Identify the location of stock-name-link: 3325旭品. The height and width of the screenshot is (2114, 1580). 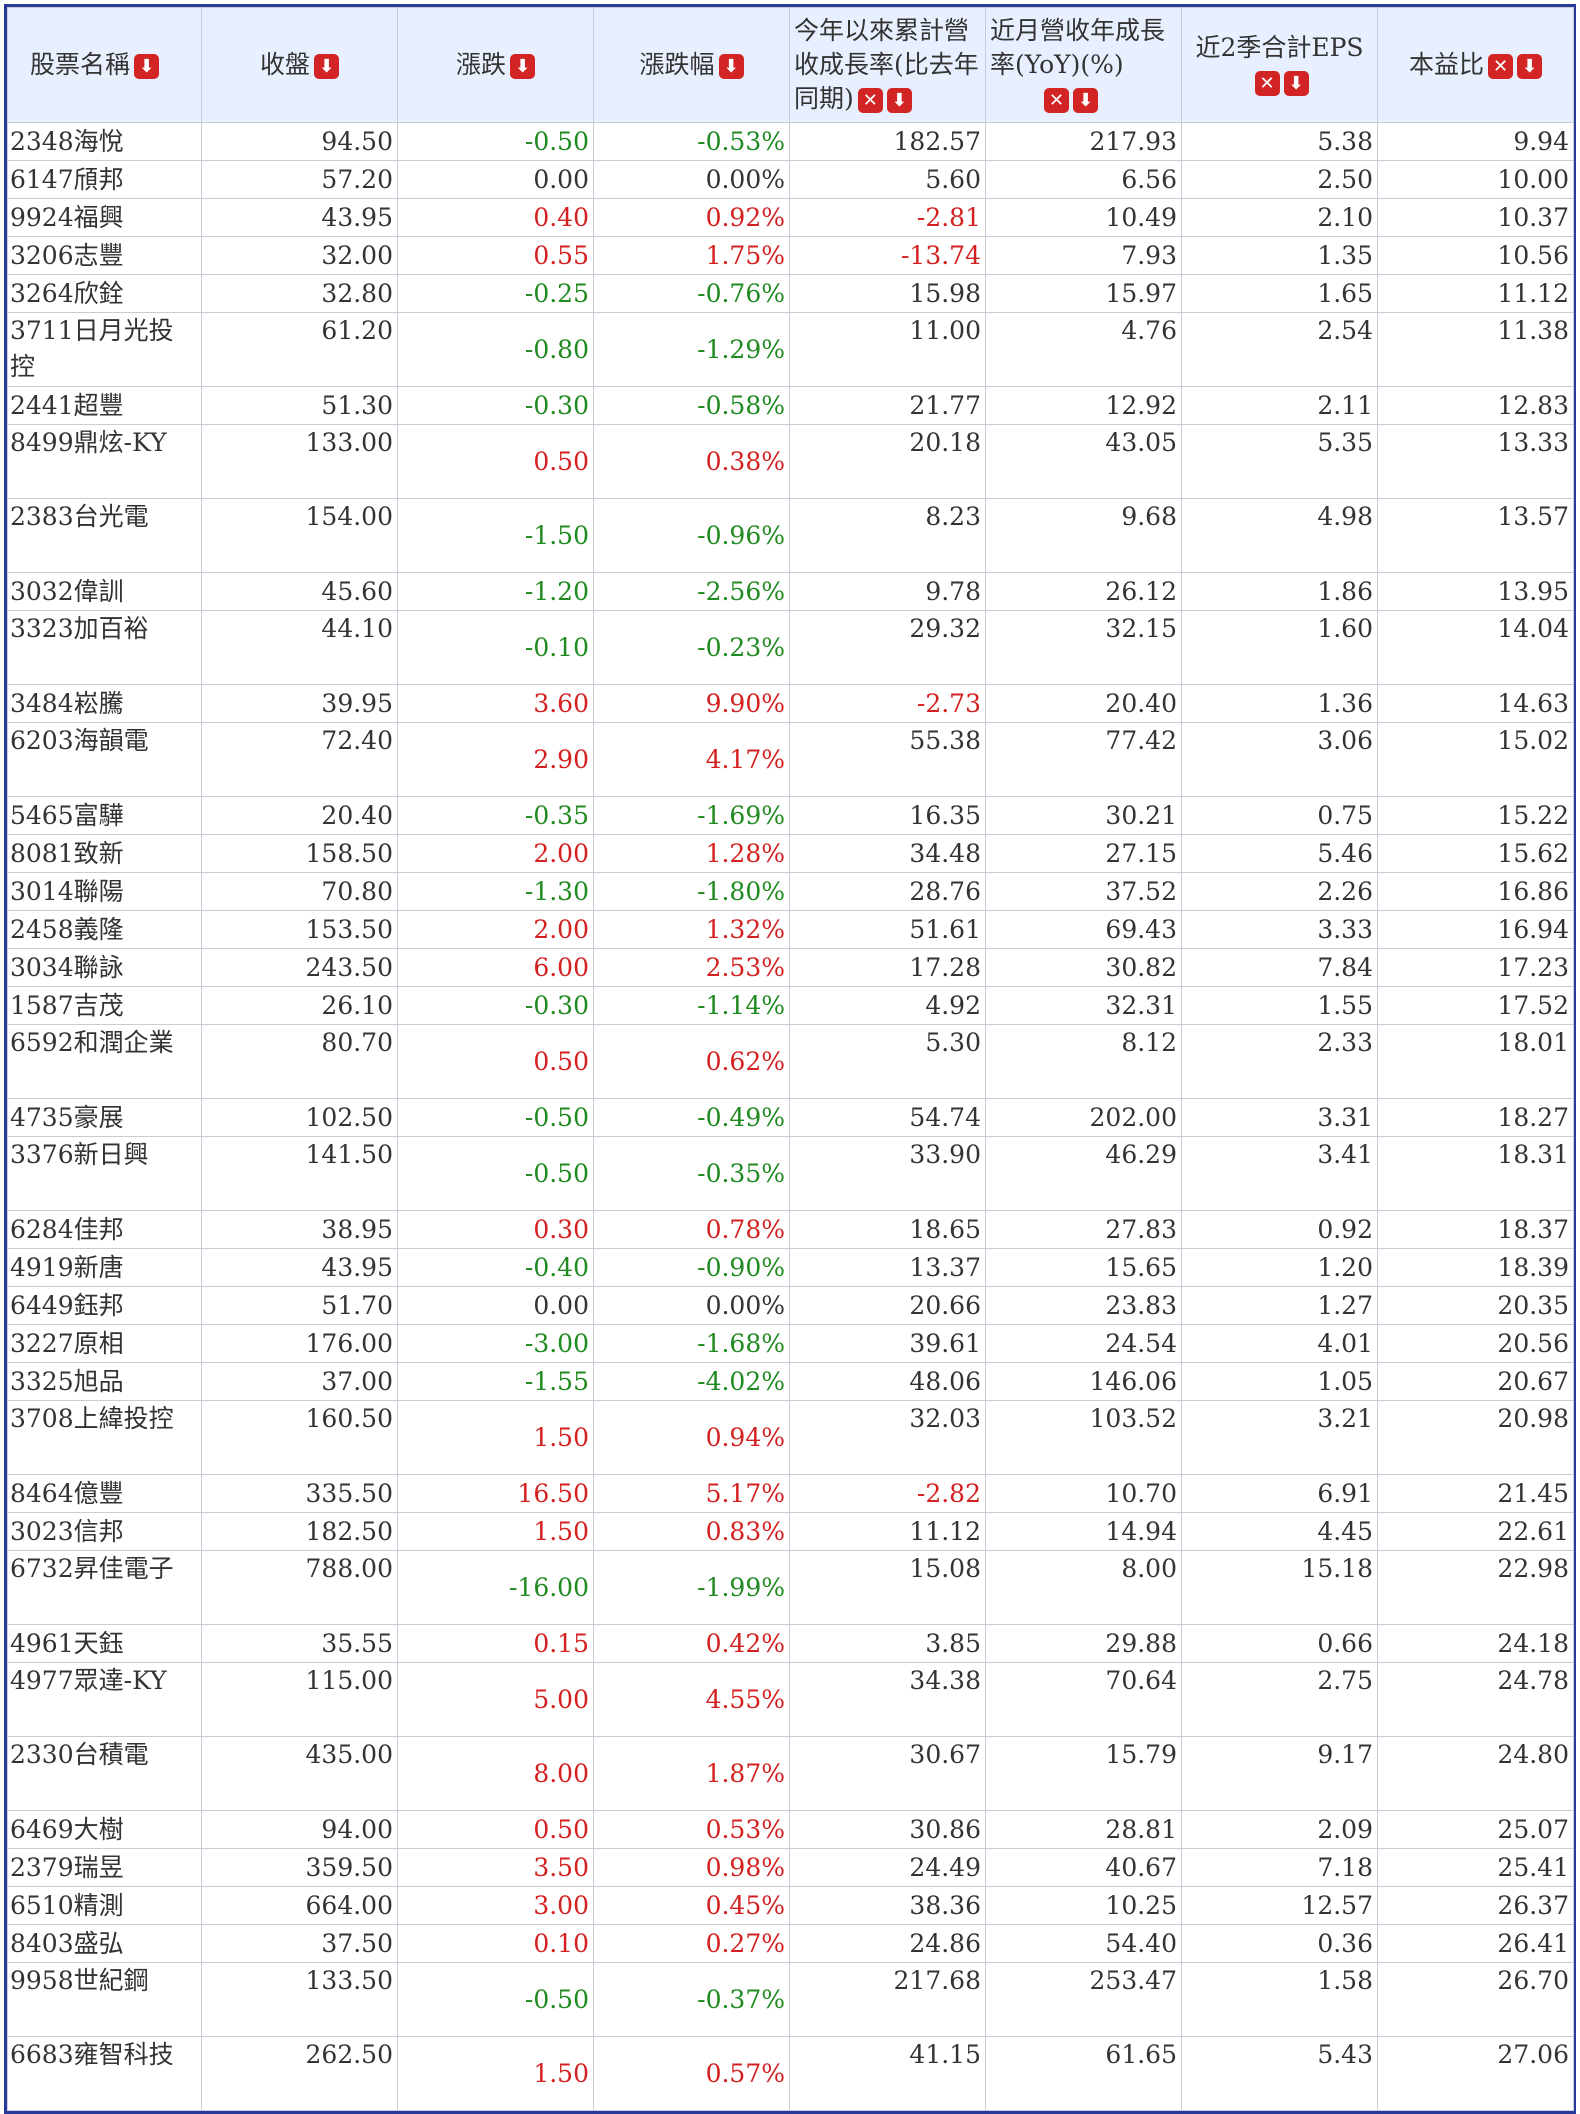
(104, 1381).